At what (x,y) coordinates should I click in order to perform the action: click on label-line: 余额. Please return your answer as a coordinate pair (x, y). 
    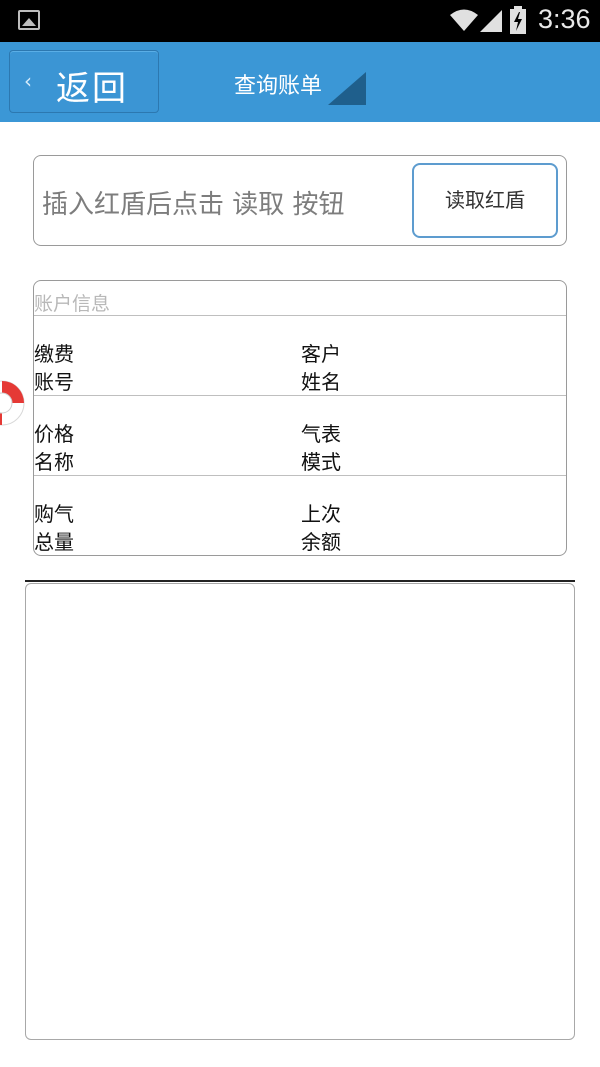
    Looking at the image, I should click on (321, 542).